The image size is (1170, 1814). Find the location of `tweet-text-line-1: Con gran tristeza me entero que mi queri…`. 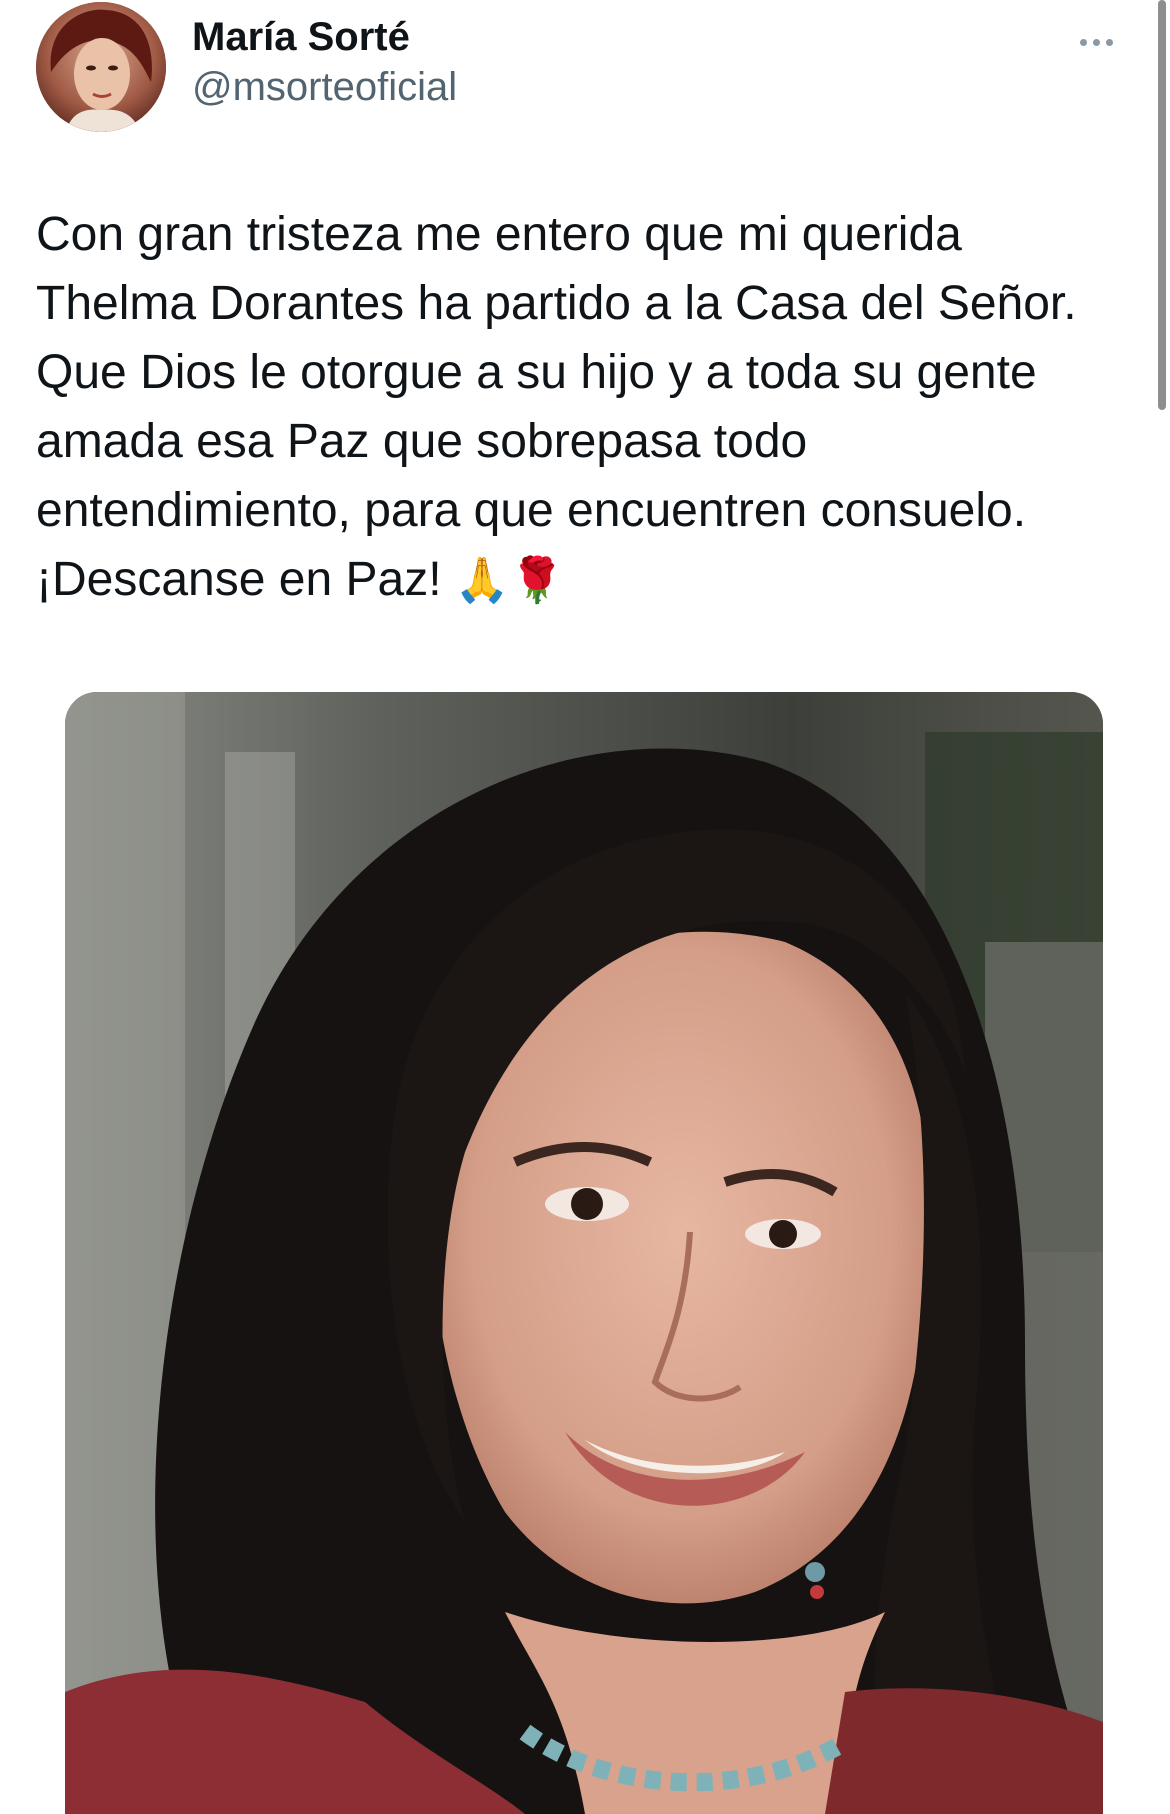

tweet-text-line-1: Con gran tristeza me entero que mi queri… is located at coordinates (499, 234).